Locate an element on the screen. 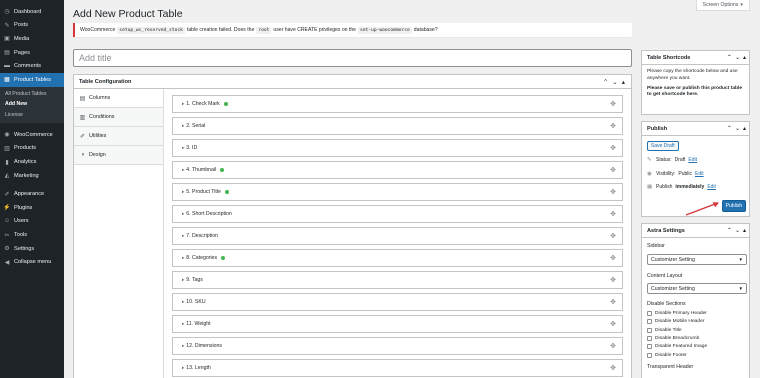 The height and width of the screenshot is (378, 760). title-input is located at coordinates (352, 58).